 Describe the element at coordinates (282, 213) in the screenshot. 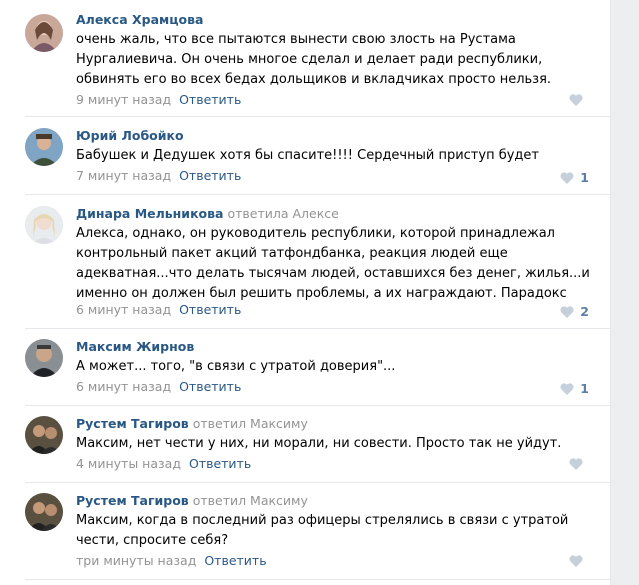

I see `reply-to-label: ответила Алексе` at that location.